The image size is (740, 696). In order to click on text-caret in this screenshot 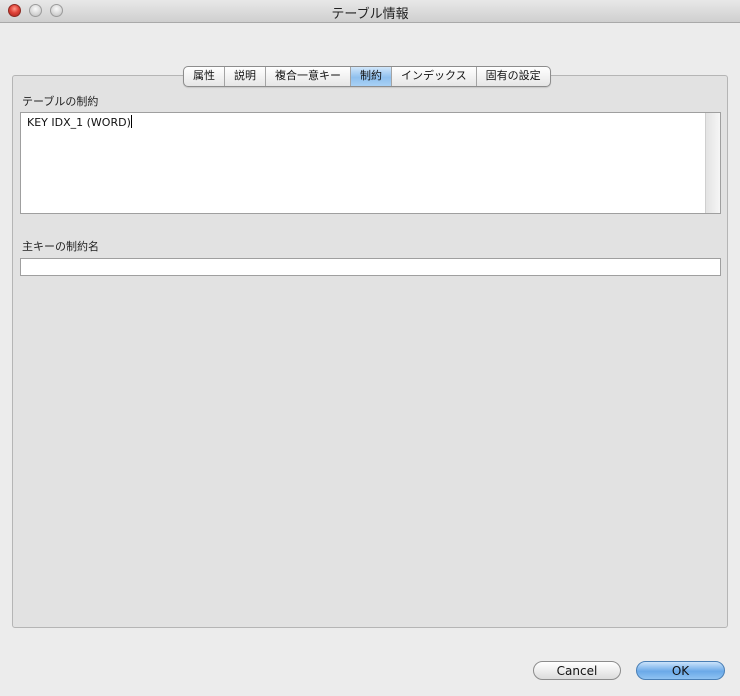, I will do `click(131, 121)`.